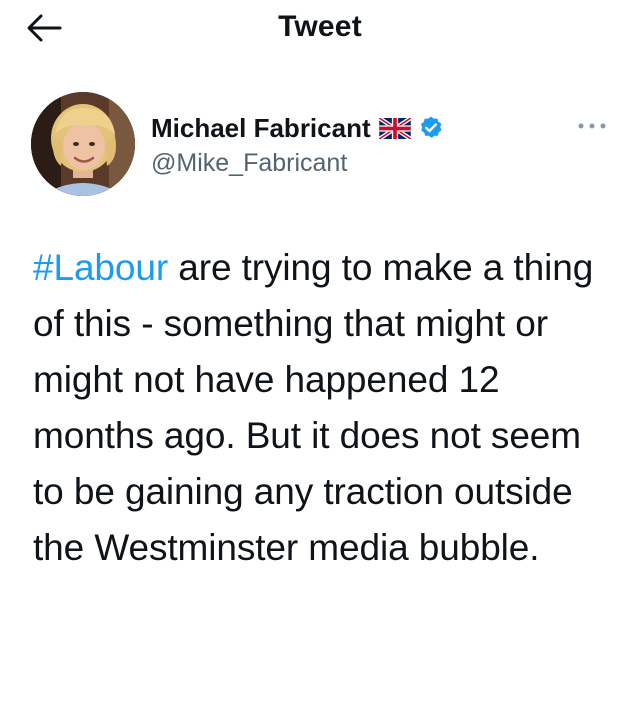 This screenshot has height=709, width=640. I want to click on avatar, so click(83, 144).